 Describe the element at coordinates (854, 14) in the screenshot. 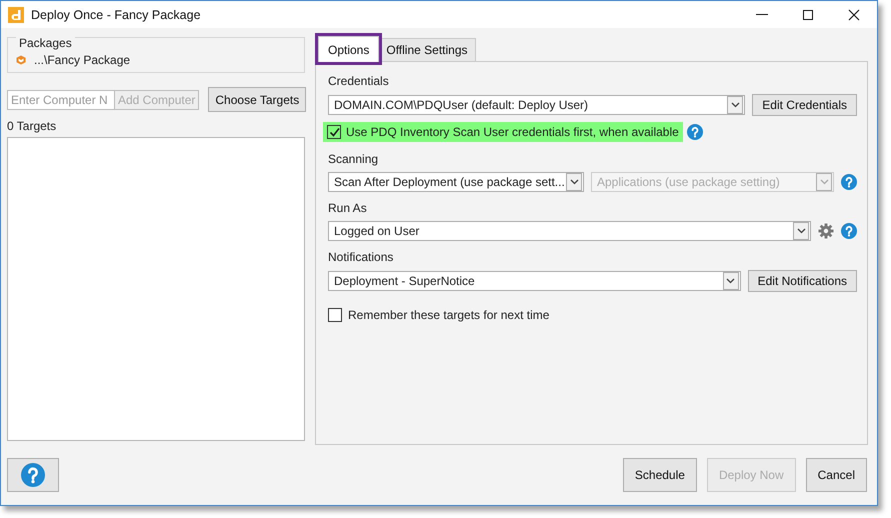

I see `close-icon` at that location.